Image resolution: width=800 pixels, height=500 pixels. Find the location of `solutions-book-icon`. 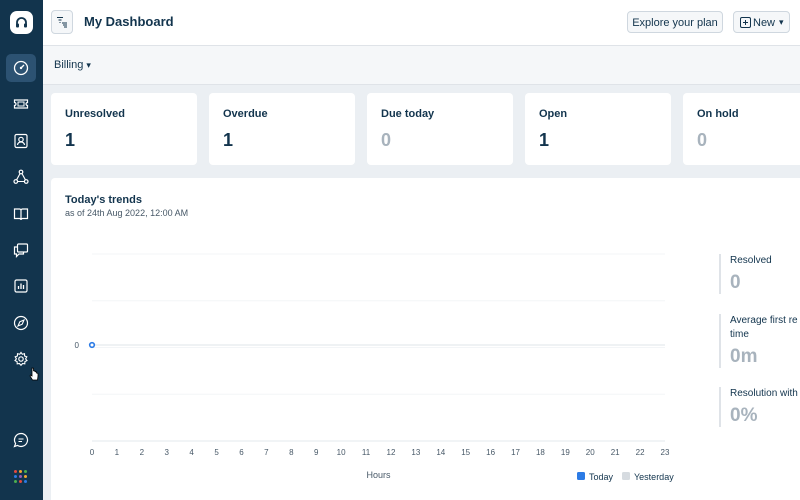

solutions-book-icon is located at coordinates (21, 214).